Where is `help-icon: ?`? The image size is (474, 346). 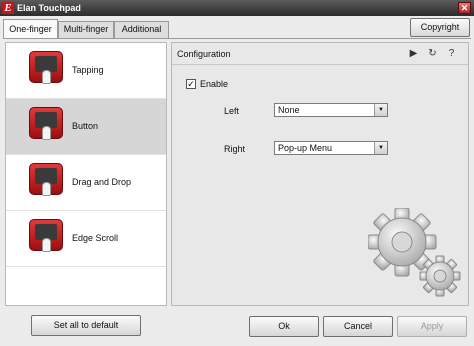
help-icon: ? is located at coordinates (451, 53).